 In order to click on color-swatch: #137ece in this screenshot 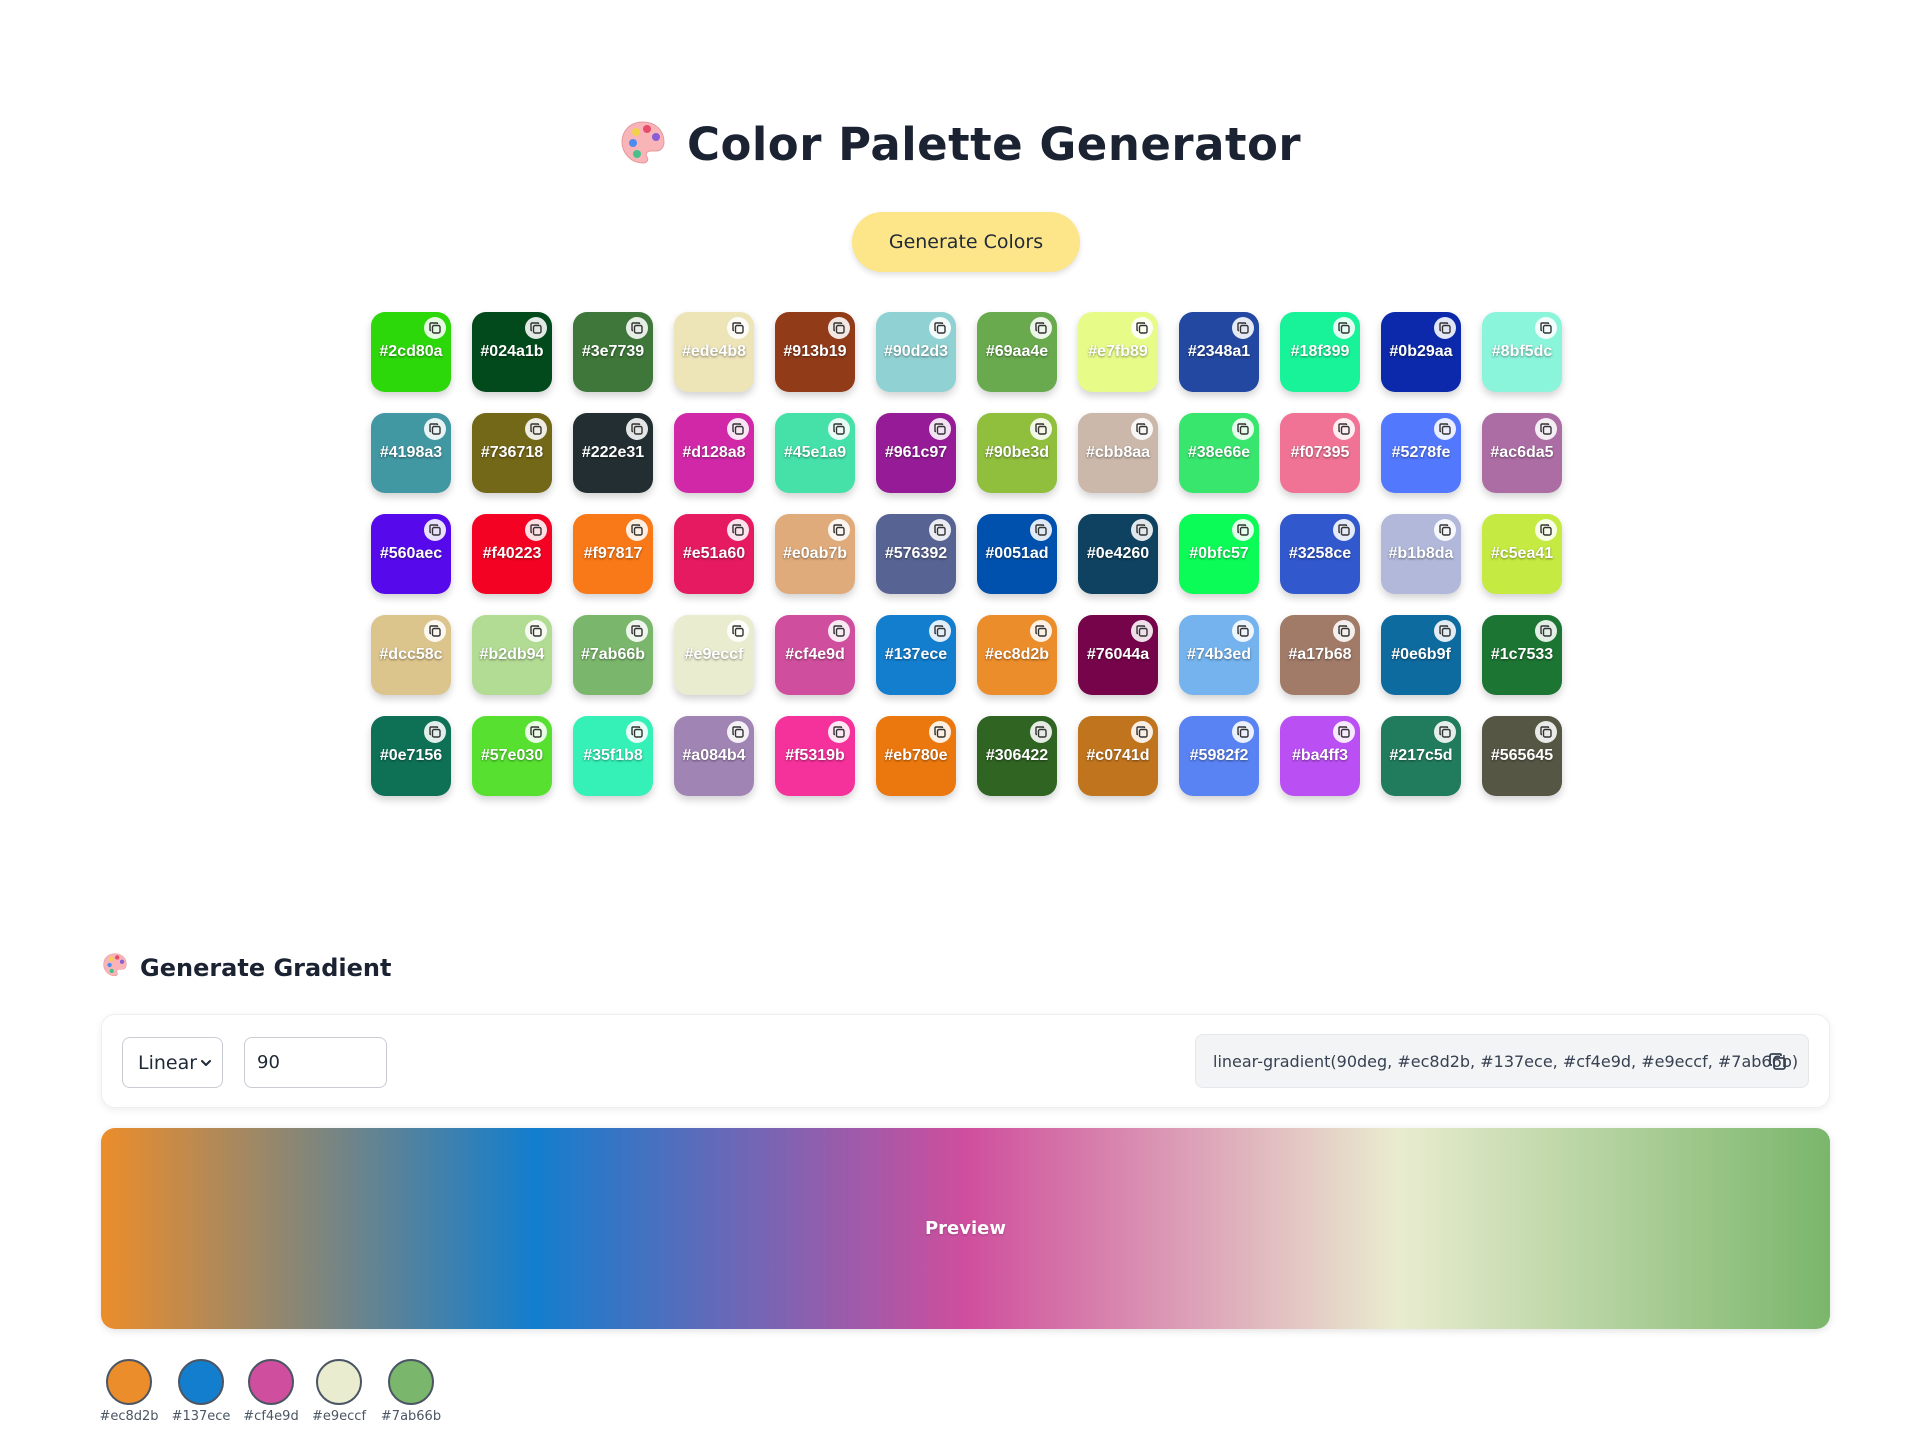, I will do `click(916, 655)`.